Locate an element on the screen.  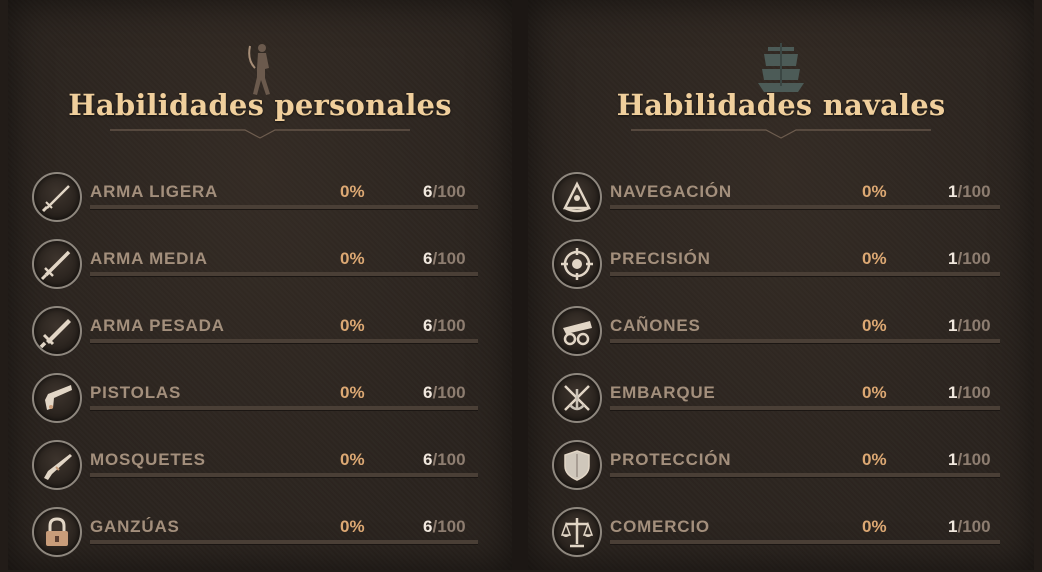
skill-name: PROTECCIÓN is located at coordinates (671, 459).